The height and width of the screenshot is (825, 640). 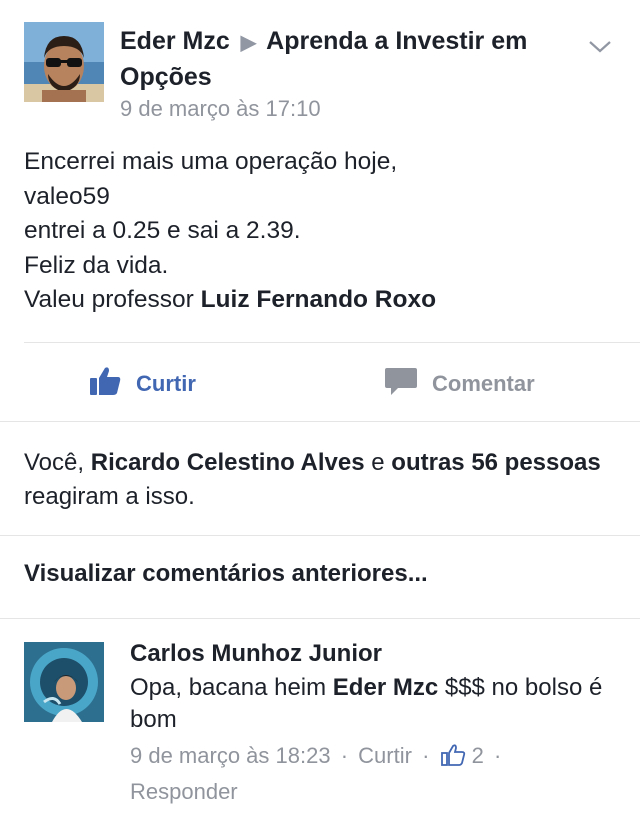 What do you see at coordinates (51, 462) in the screenshot?
I see `reaction-you: Você` at bounding box center [51, 462].